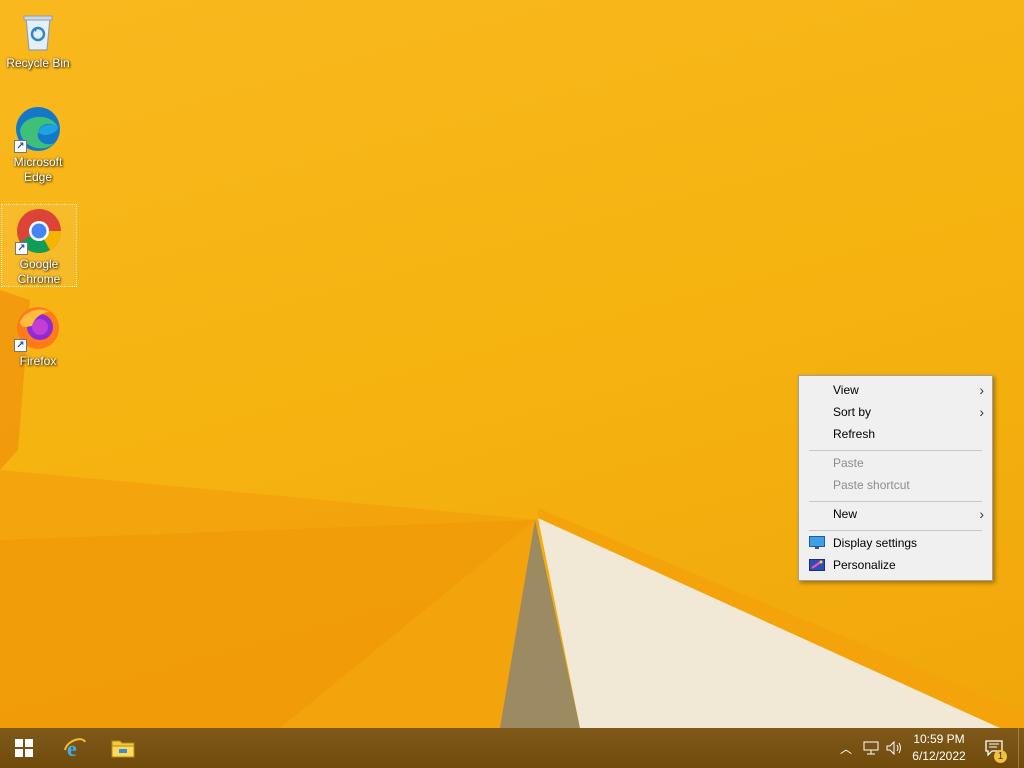 The width and height of the screenshot is (1024, 768). I want to click on chrome-icon: ↗, so click(39, 231).